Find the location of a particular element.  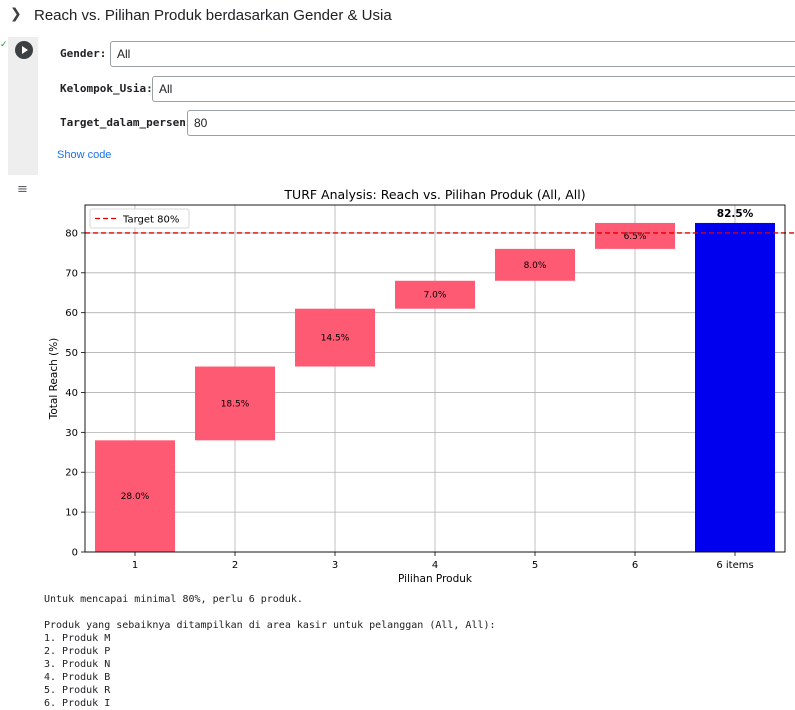

increment-label: 18.5% is located at coordinates (235, 404).